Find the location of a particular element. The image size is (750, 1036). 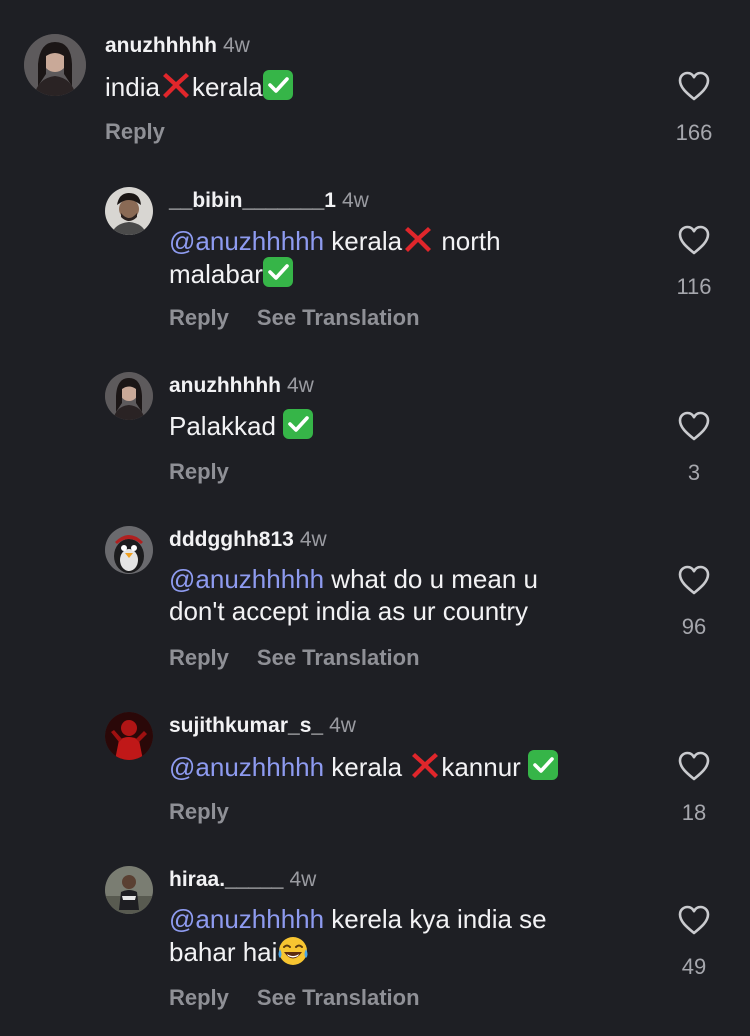

like-count: 166 is located at coordinates (694, 132).